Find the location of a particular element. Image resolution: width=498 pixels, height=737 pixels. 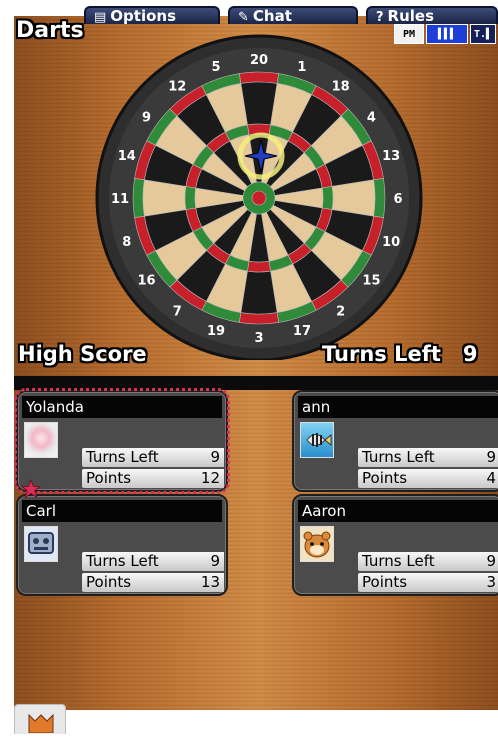

player-name: Yolanda is located at coordinates (122, 407).